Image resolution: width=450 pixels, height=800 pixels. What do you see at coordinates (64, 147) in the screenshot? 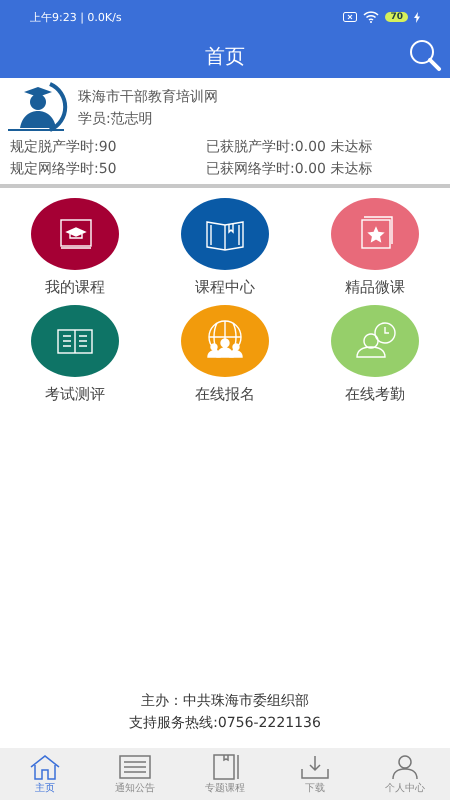
I see `required-hours: 规定脱产学时:90` at bounding box center [64, 147].